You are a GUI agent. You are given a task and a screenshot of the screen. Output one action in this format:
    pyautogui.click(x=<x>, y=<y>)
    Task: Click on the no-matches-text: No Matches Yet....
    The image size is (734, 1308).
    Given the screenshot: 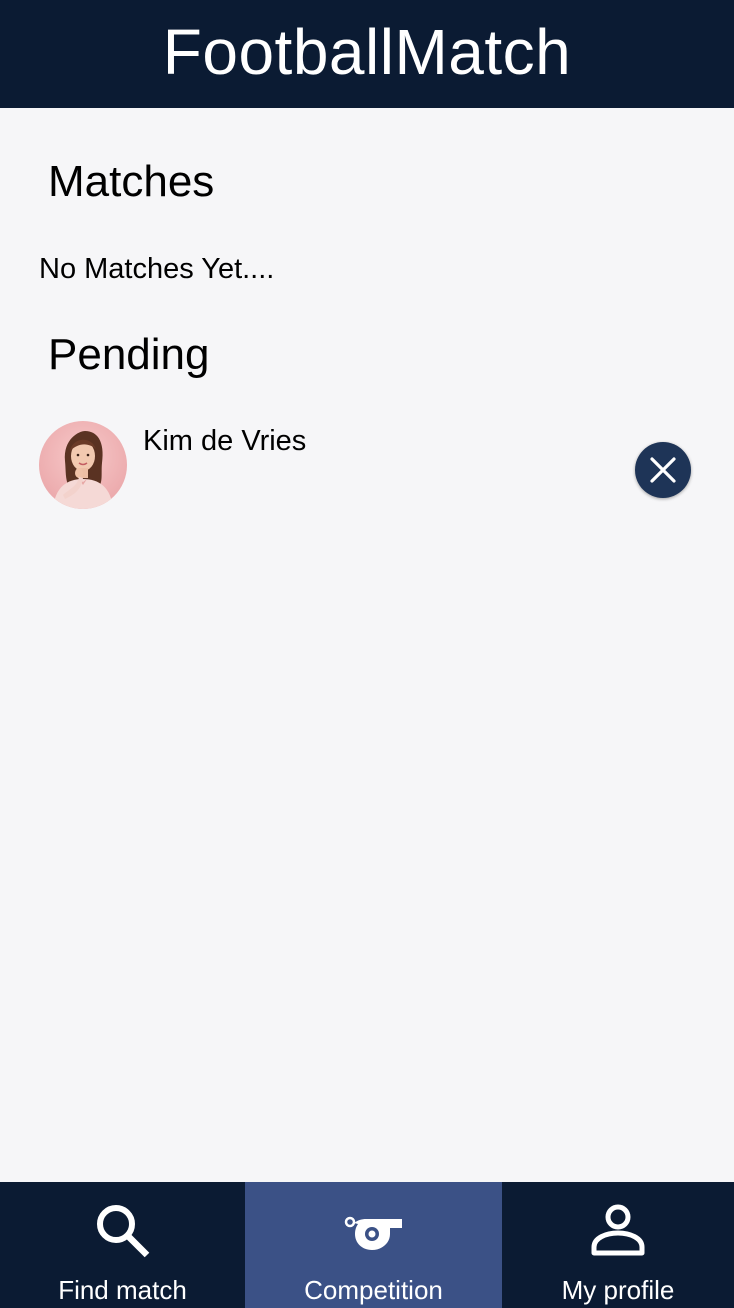 What is the action you would take?
    pyautogui.click(x=157, y=269)
    